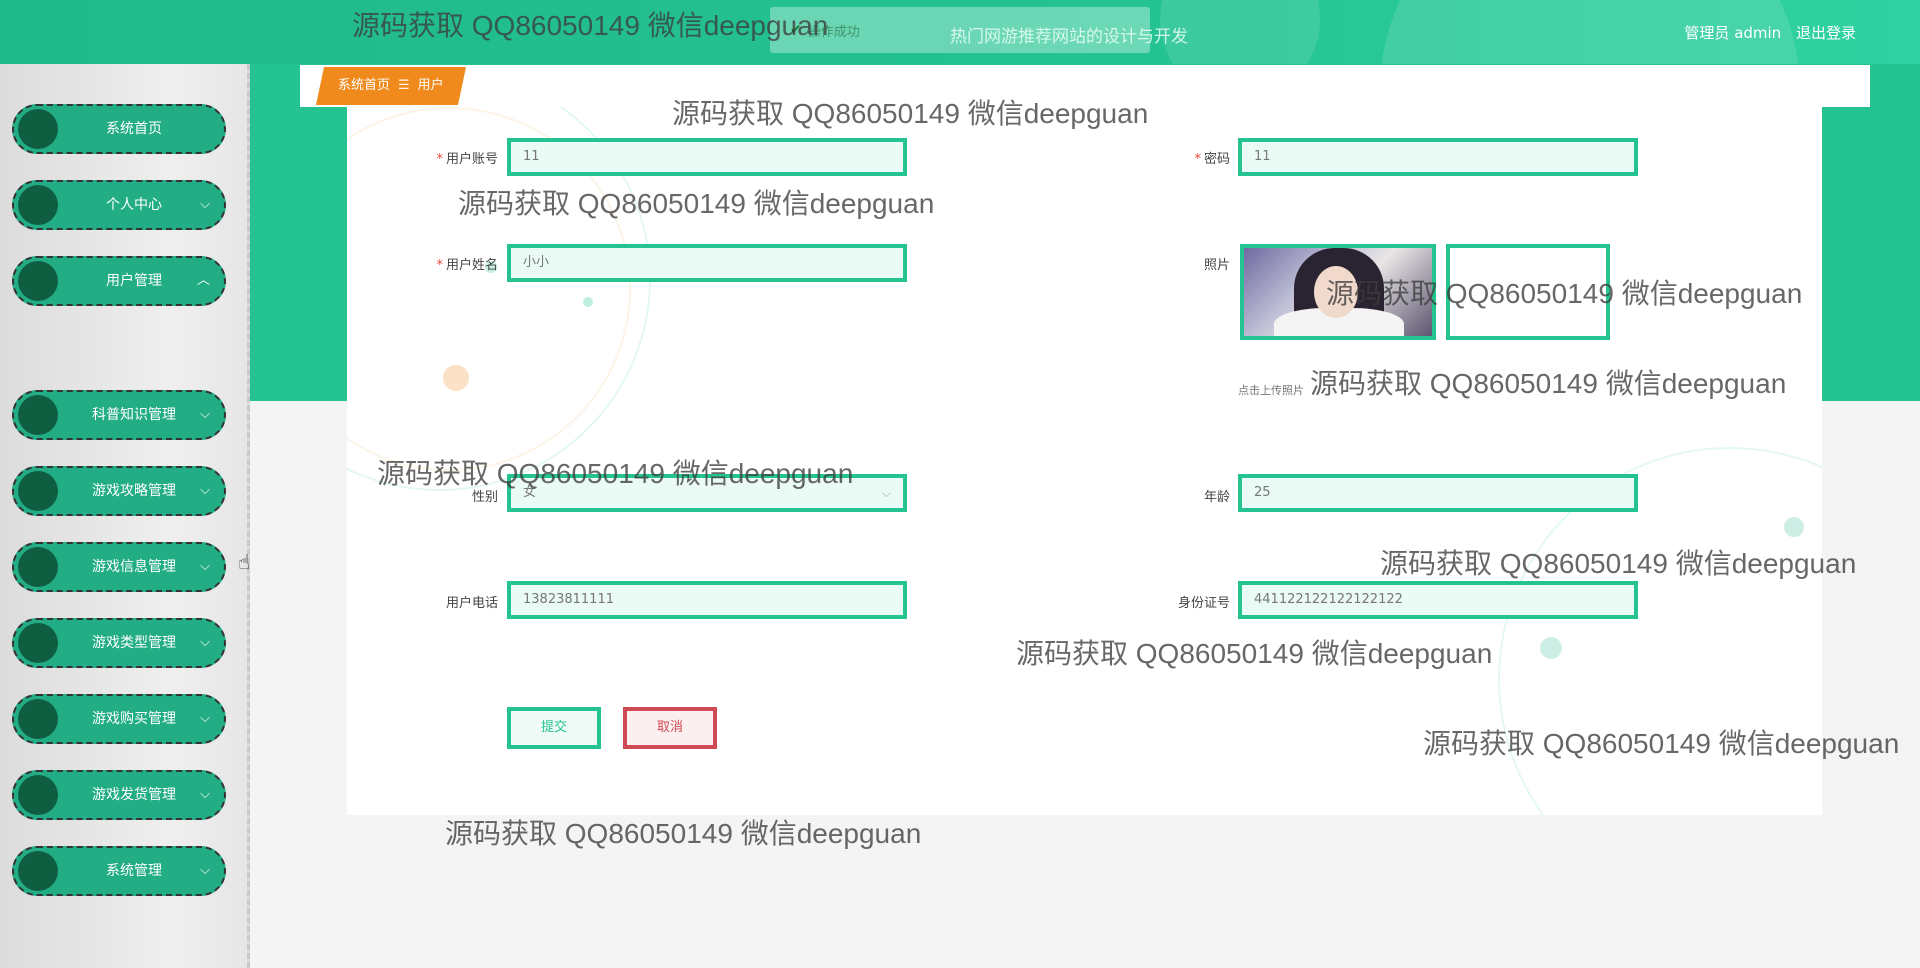 The width and height of the screenshot is (1920, 968). What do you see at coordinates (1438, 157) in the screenshot?
I see `password-input: 11` at bounding box center [1438, 157].